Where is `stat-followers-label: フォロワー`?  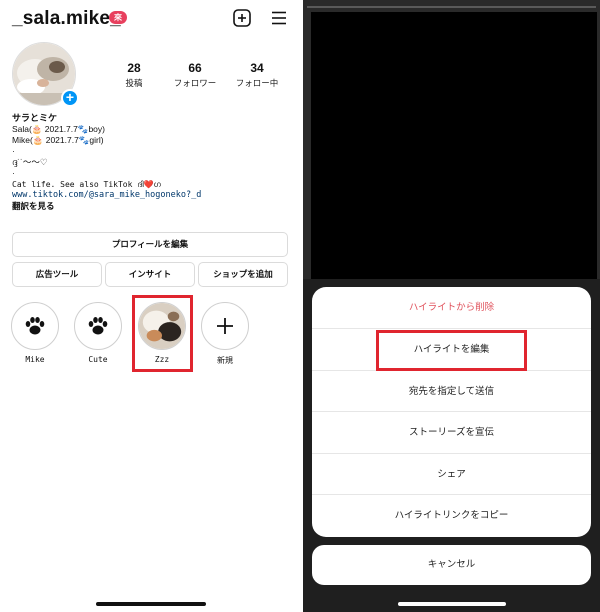
stat-followers-label: フォロワー is located at coordinates (195, 83).